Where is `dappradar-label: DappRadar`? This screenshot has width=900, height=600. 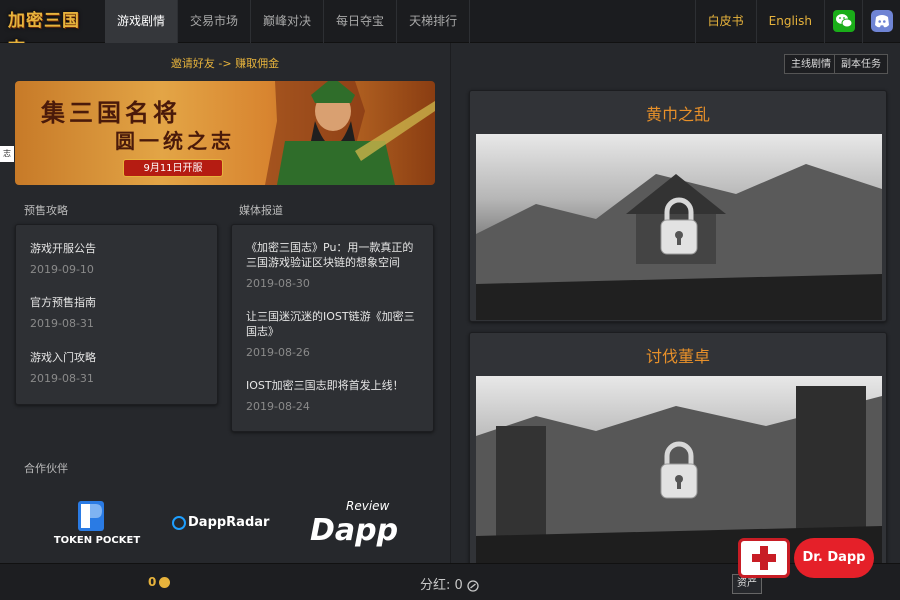
dappradar-label: DappRadar is located at coordinates (229, 522).